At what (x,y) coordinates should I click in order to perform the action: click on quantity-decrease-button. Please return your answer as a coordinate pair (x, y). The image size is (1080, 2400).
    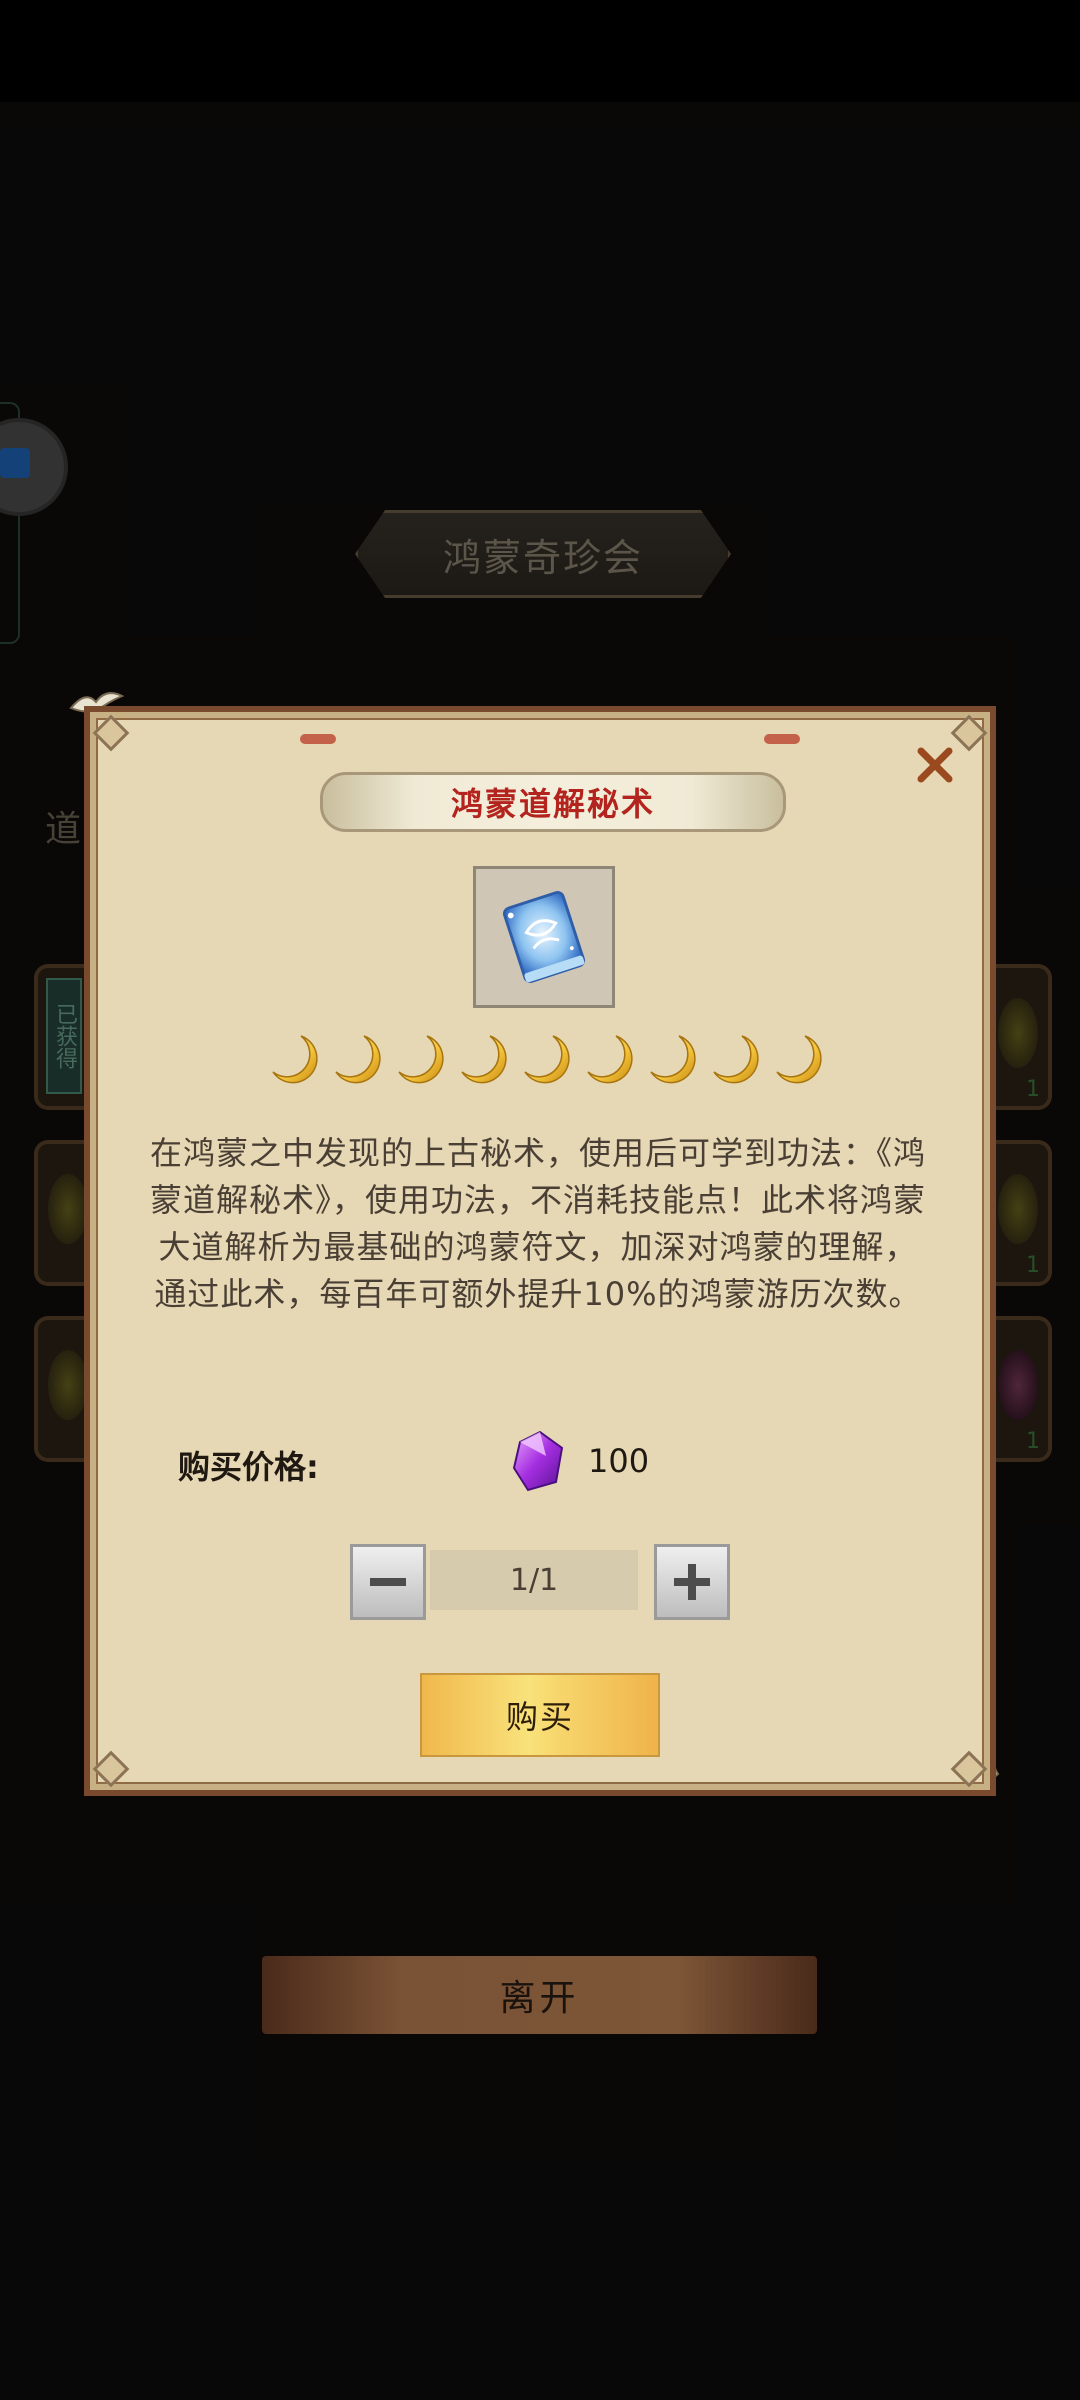
    Looking at the image, I should click on (388, 1582).